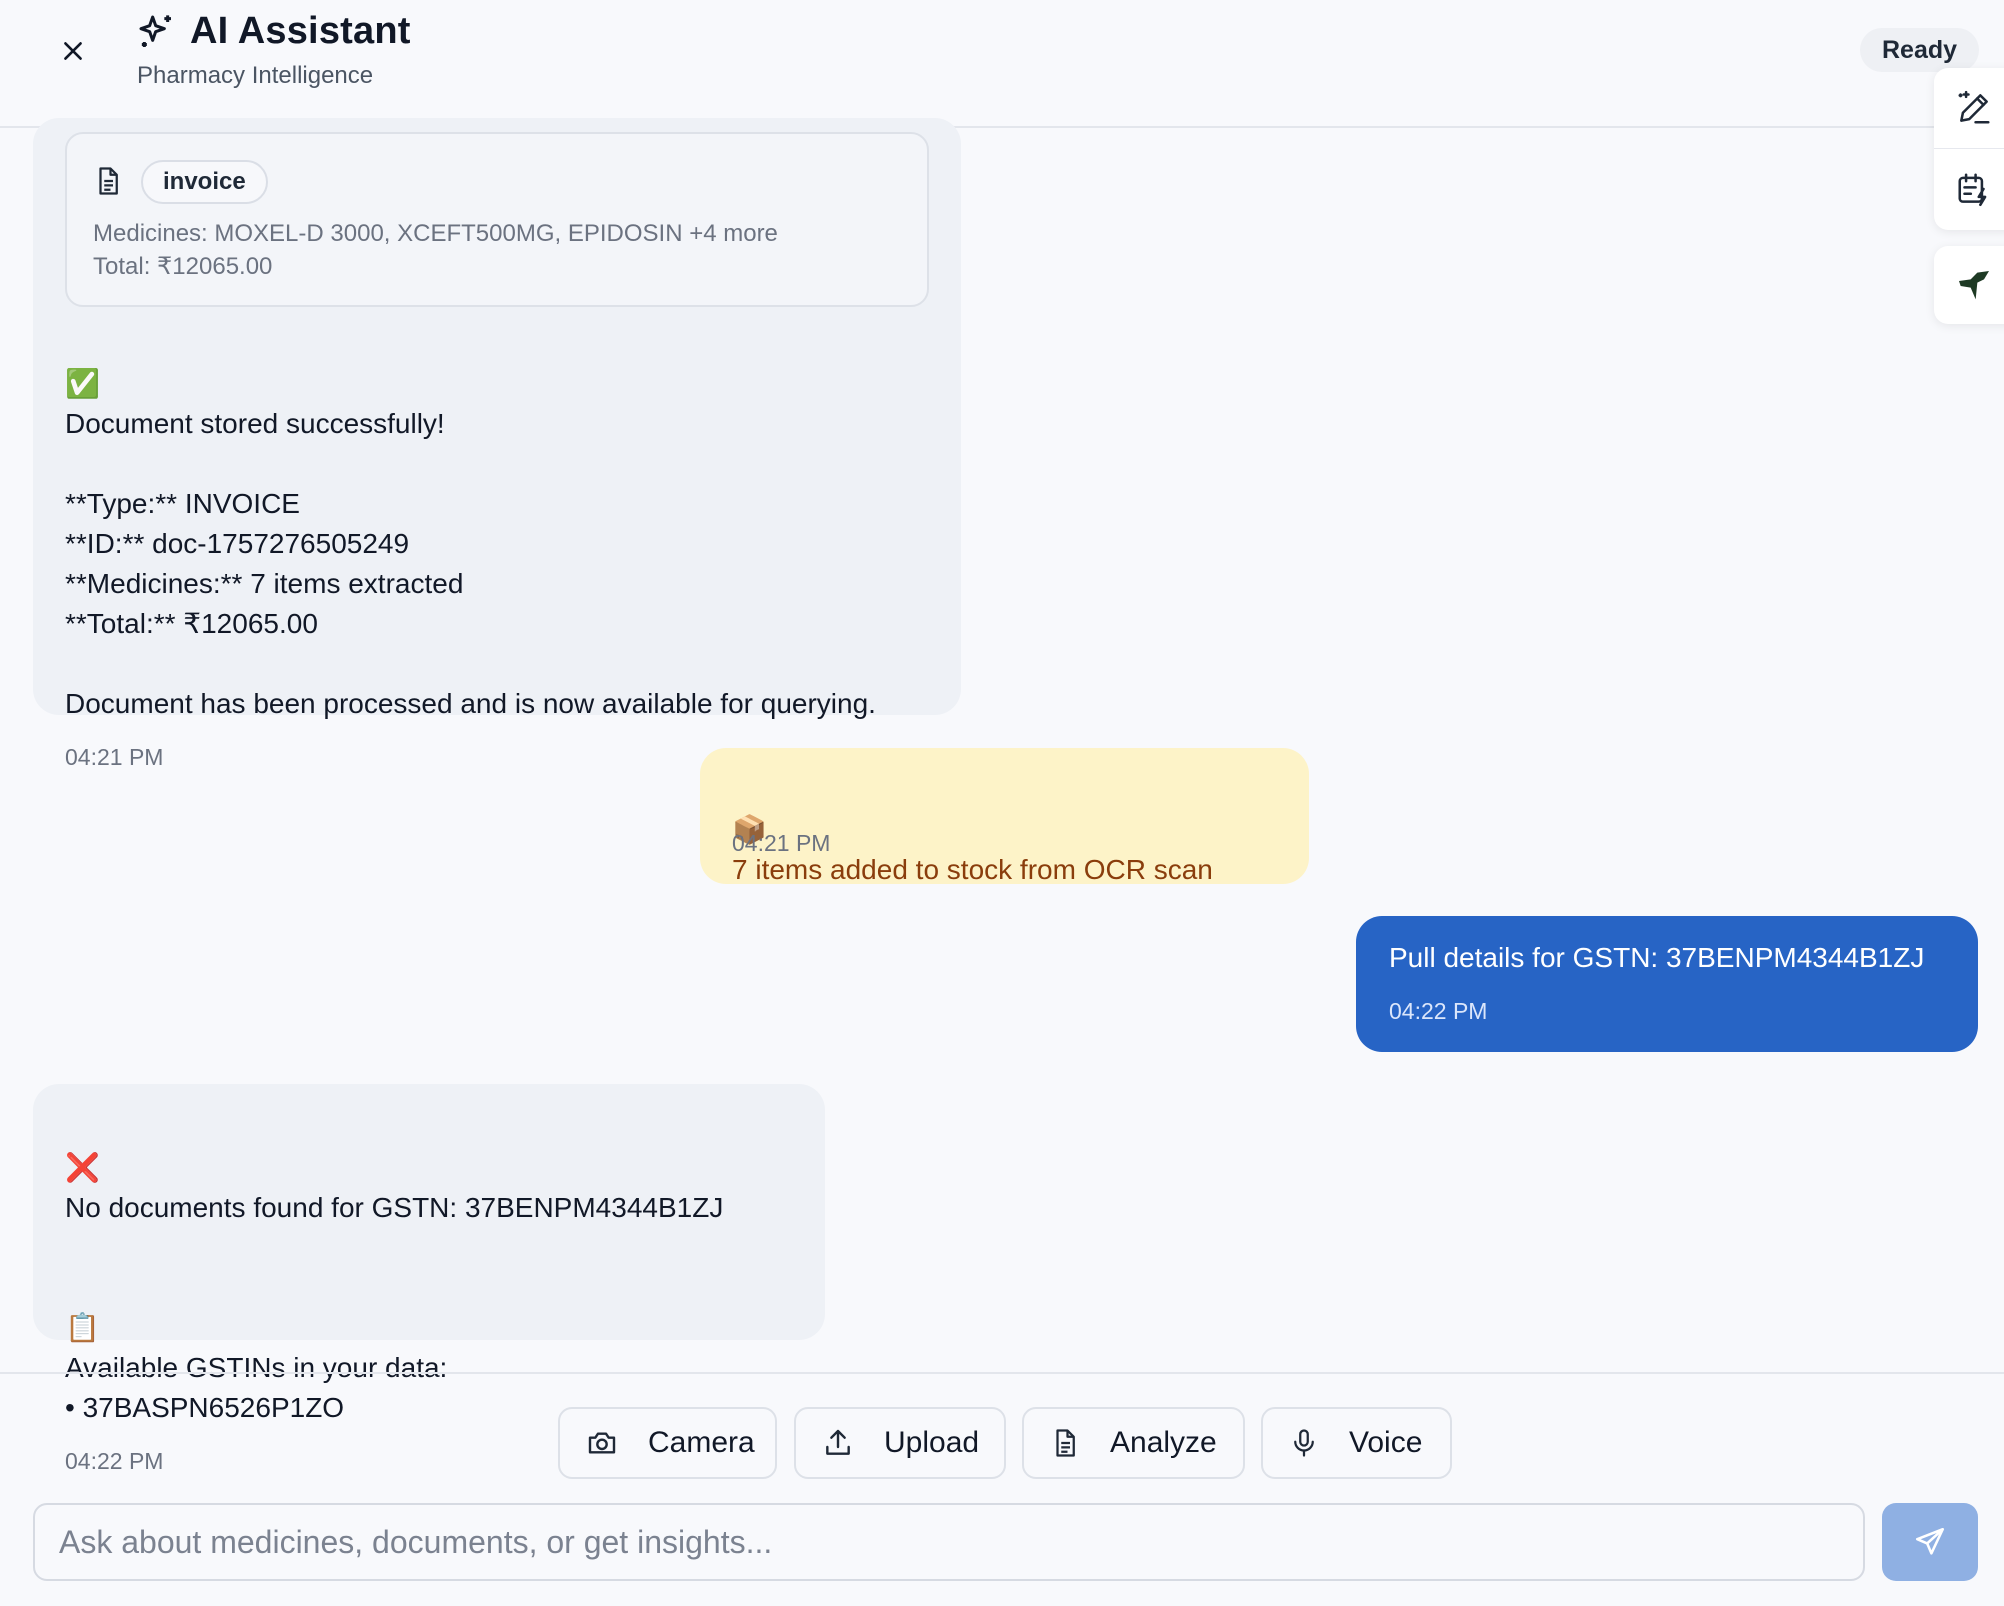  I want to click on camera-label: Camera, so click(701, 1442).